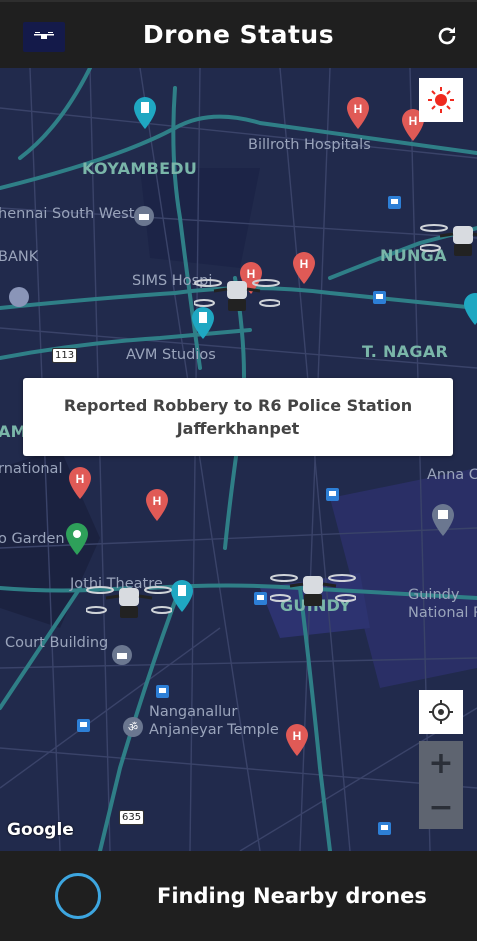  I want to click on brightness-toggle-button, so click(441, 100).